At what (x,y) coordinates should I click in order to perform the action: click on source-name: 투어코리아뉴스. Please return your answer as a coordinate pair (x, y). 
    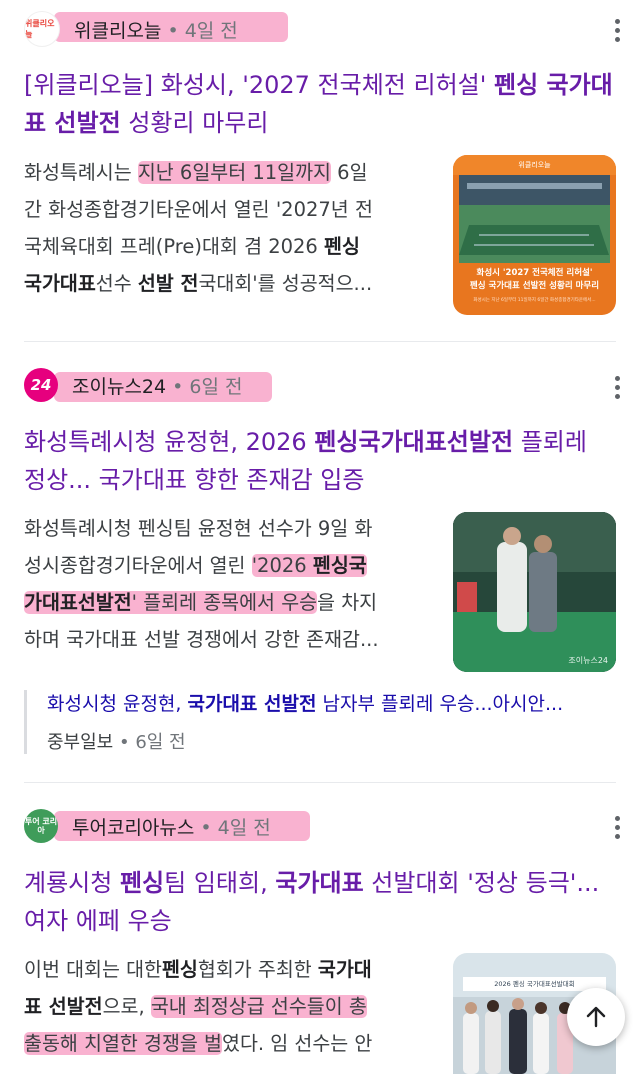
    Looking at the image, I should click on (133, 827).